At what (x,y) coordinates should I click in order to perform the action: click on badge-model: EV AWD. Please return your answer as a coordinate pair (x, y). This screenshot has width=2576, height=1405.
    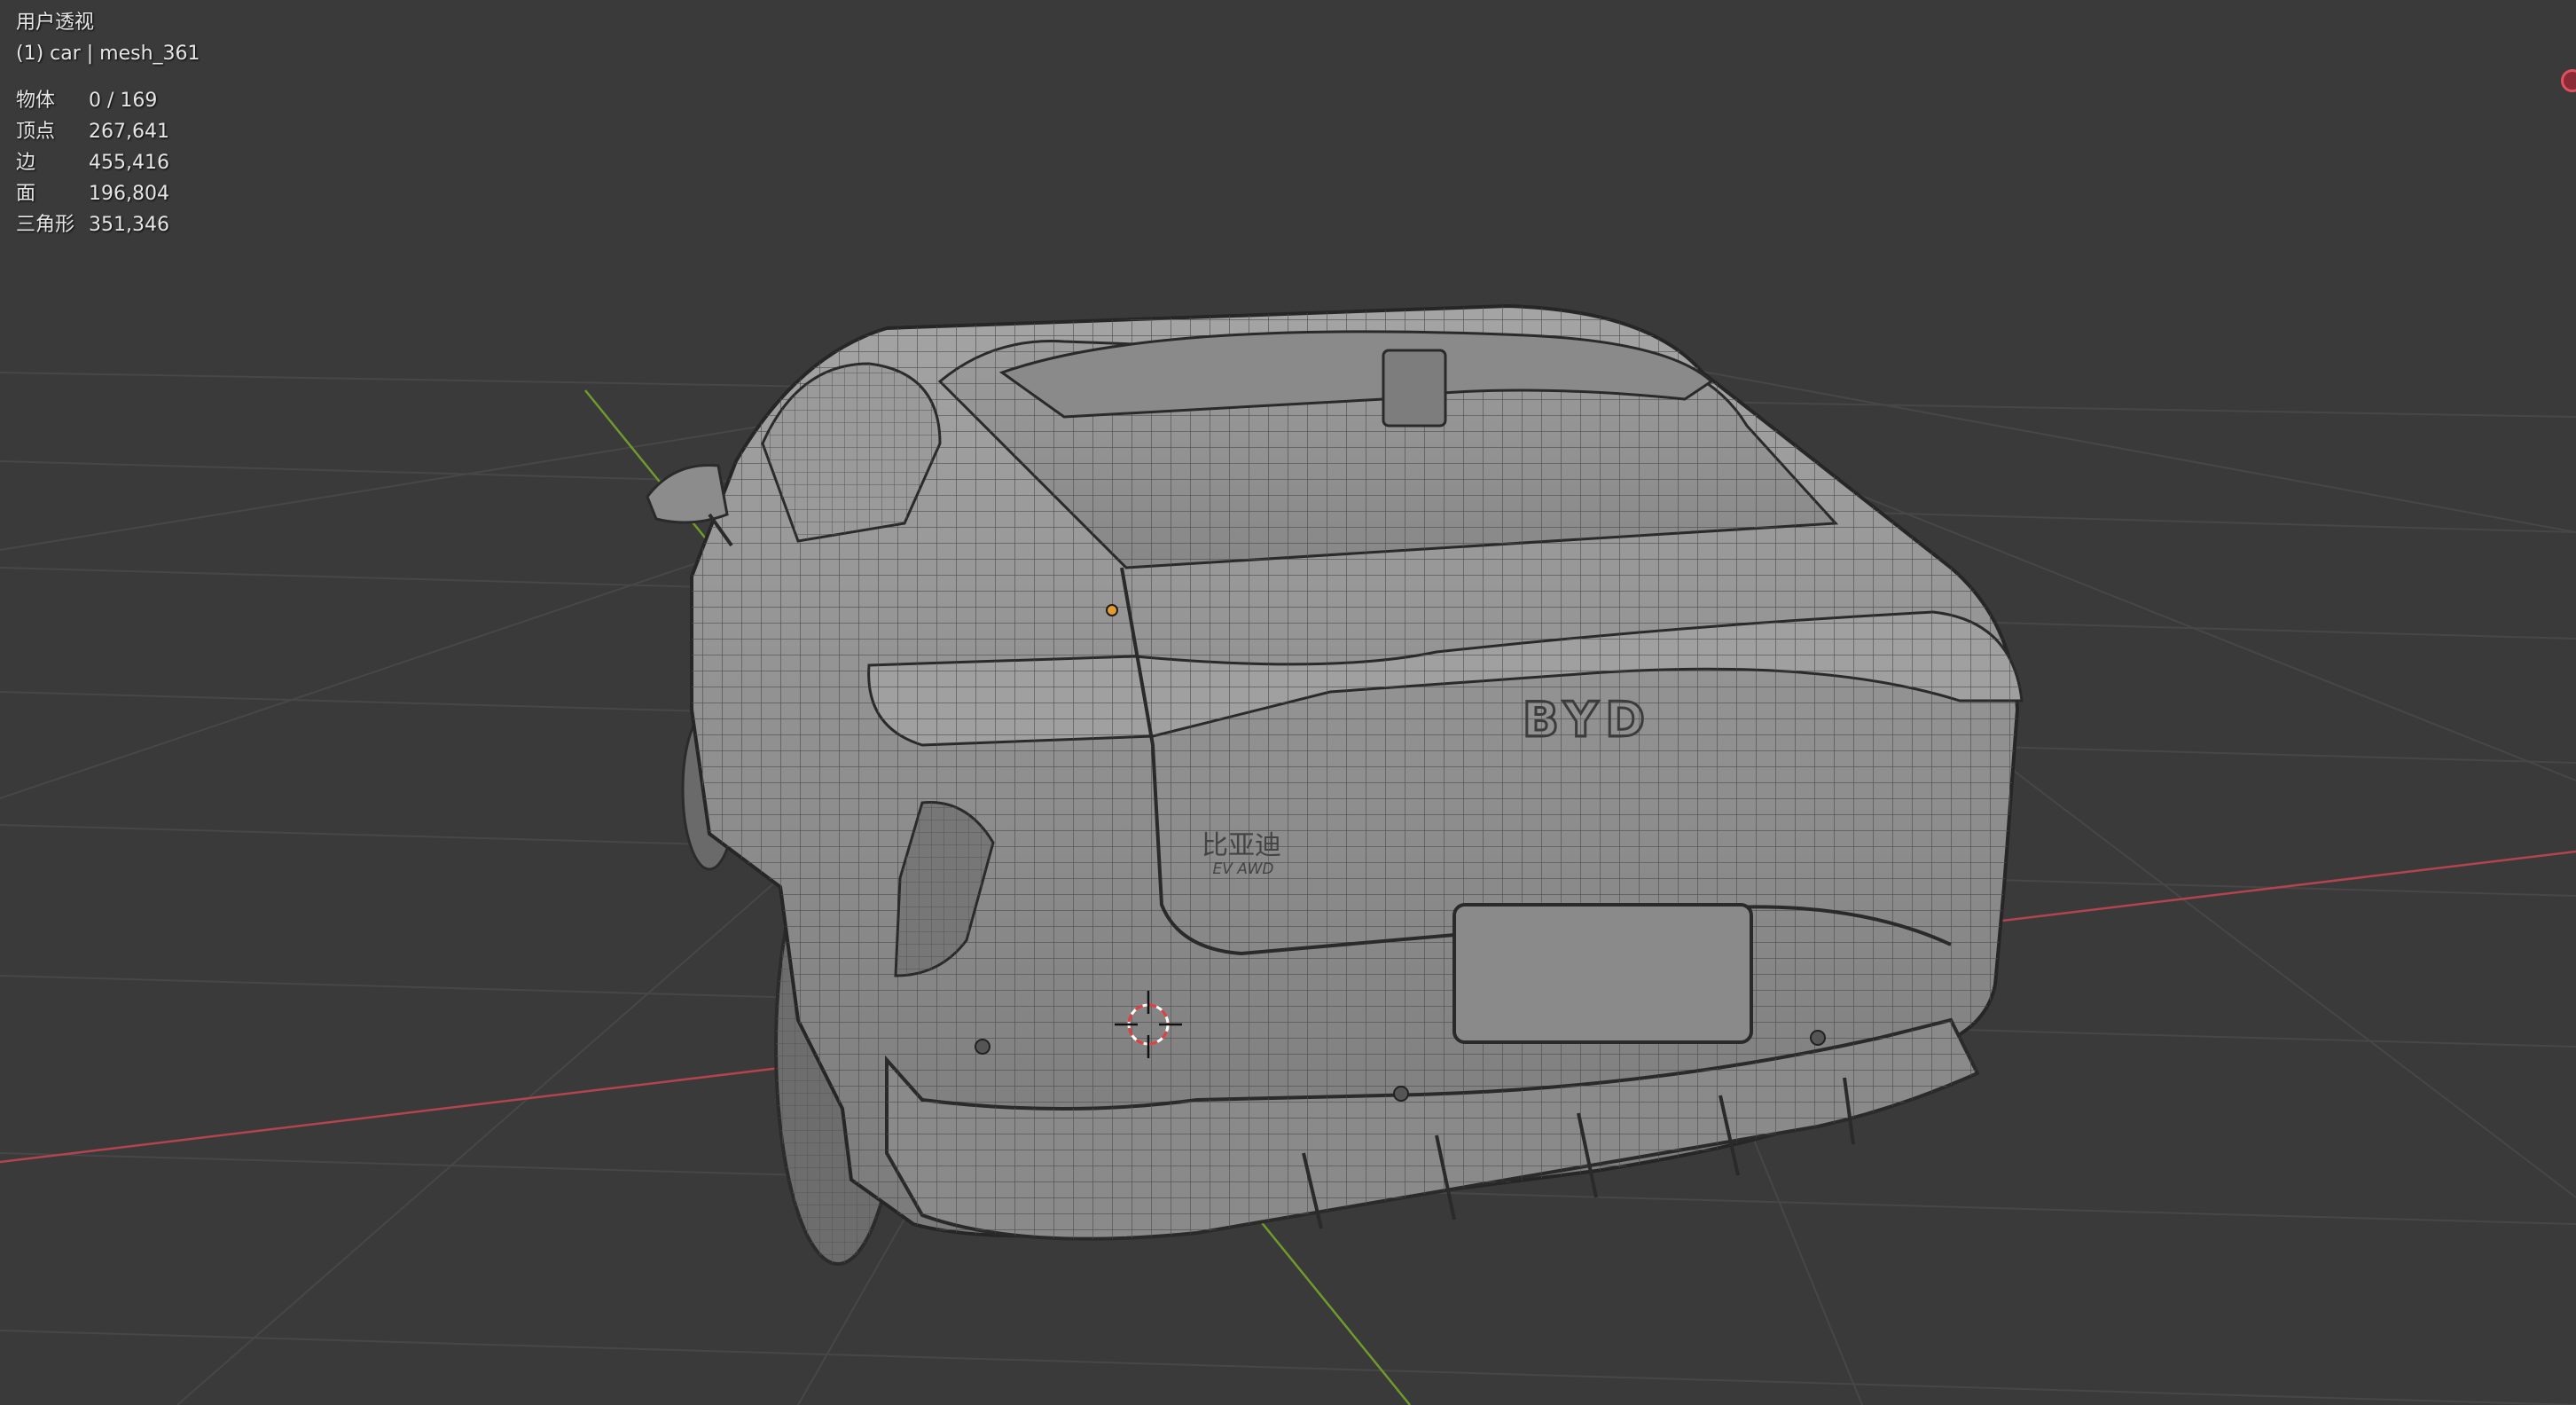
    Looking at the image, I should click on (1242, 869).